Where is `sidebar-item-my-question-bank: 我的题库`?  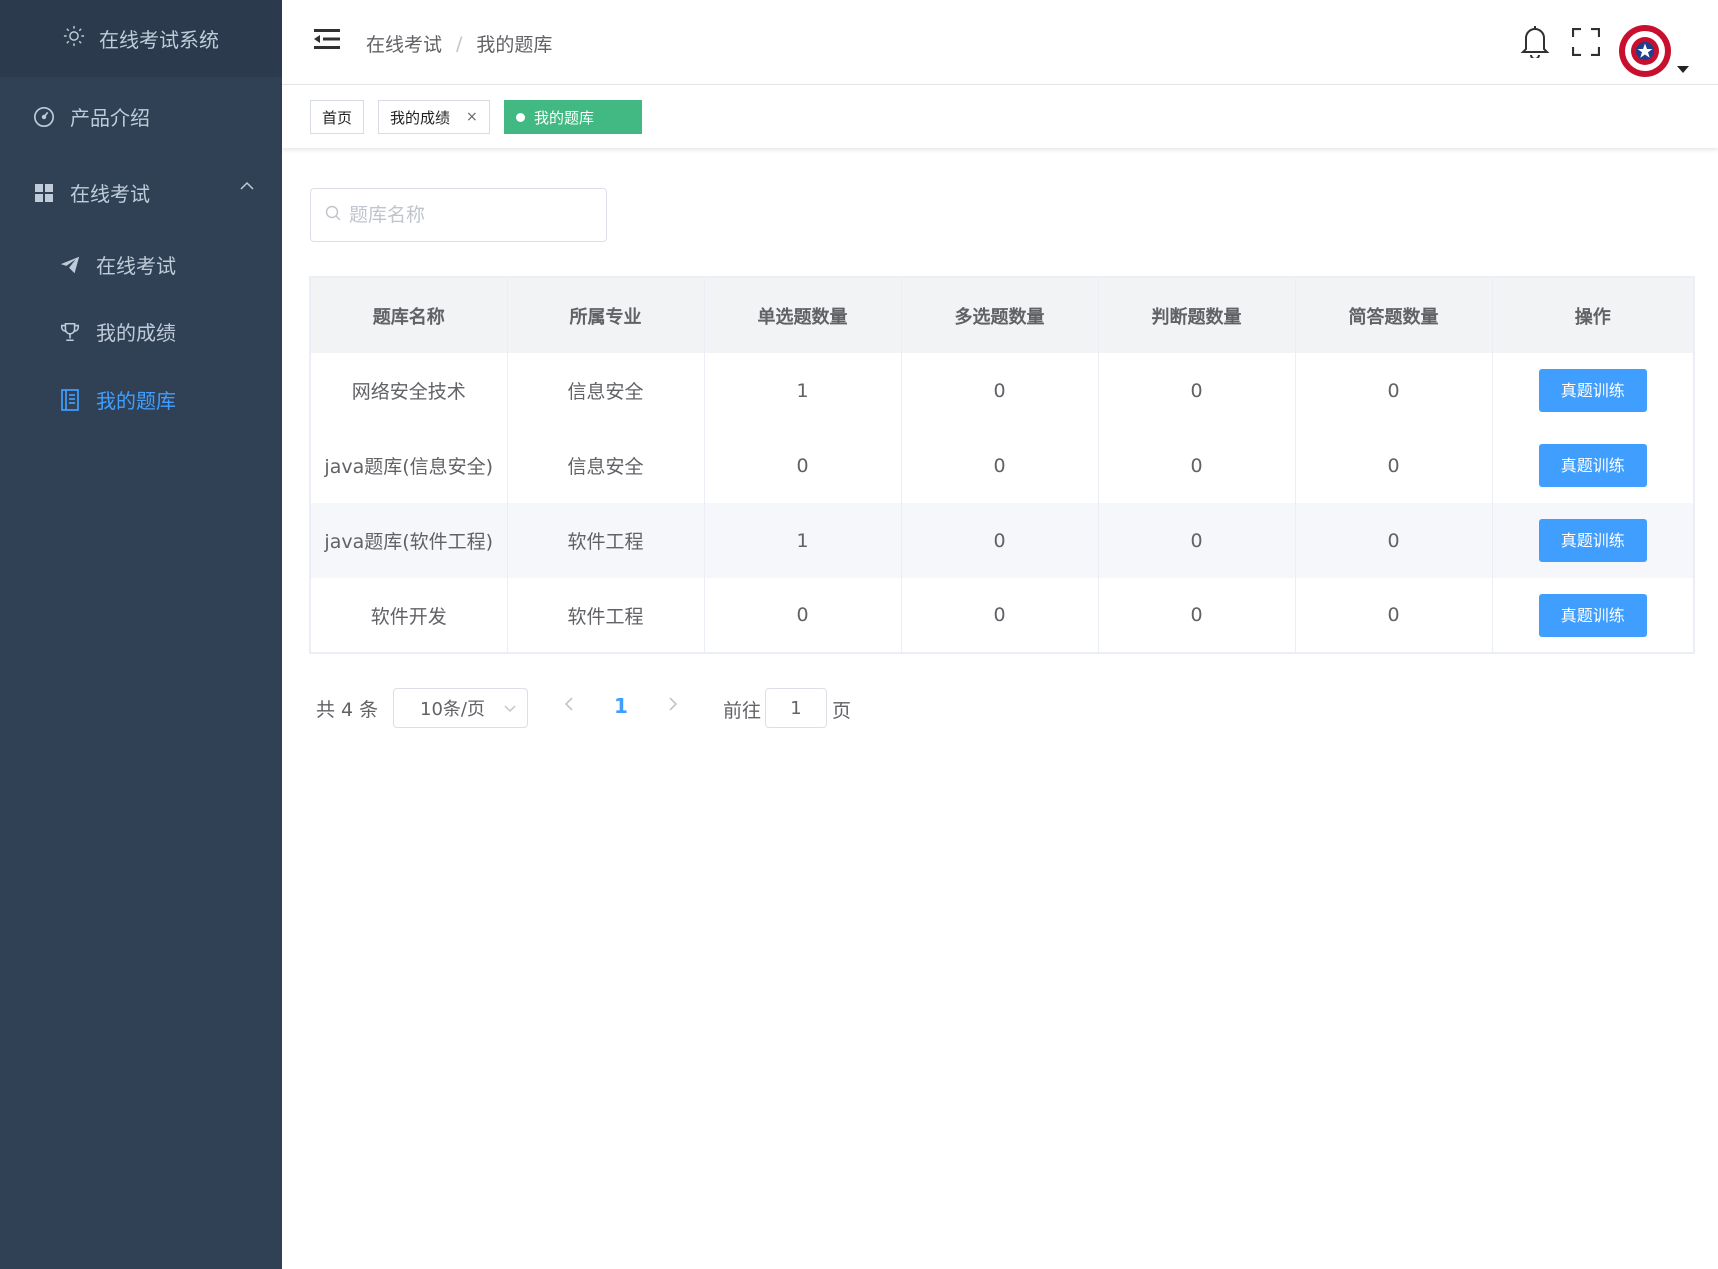
sidebar-item-my-question-bank: 我的题库 is located at coordinates (117, 399).